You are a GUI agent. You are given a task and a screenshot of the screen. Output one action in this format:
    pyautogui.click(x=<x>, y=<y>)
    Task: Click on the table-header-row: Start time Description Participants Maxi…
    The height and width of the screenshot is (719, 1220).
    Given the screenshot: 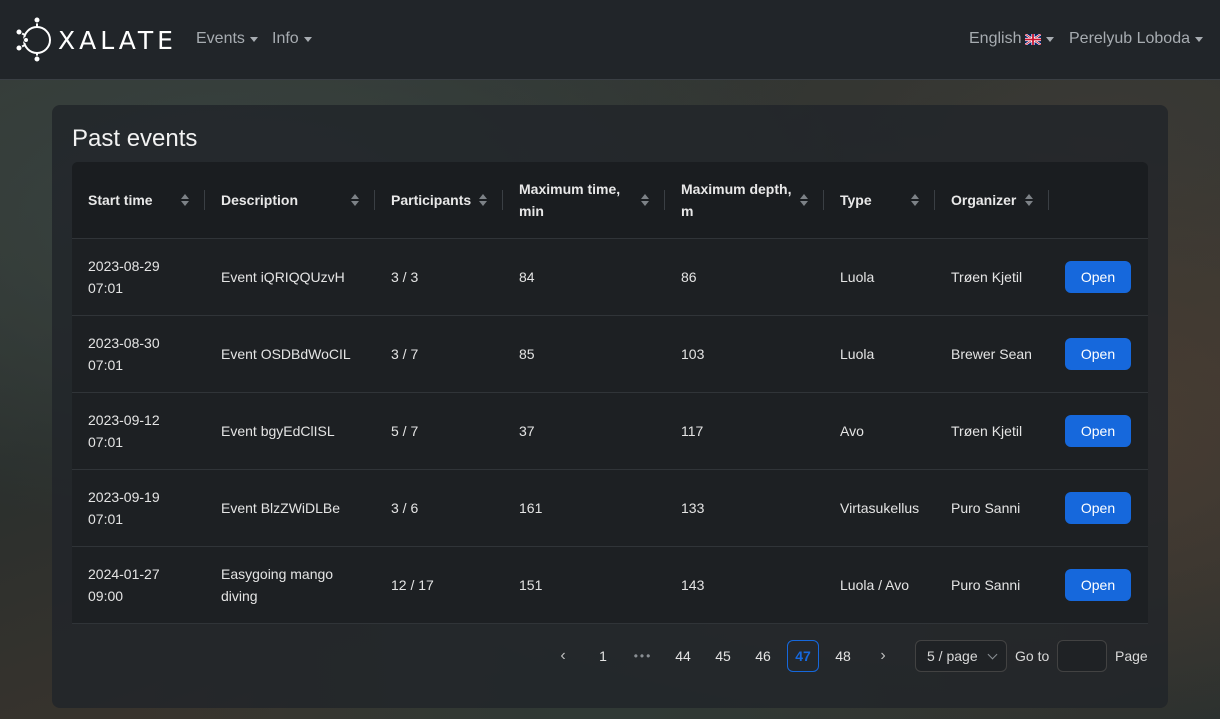 What is the action you would take?
    pyautogui.click(x=610, y=200)
    